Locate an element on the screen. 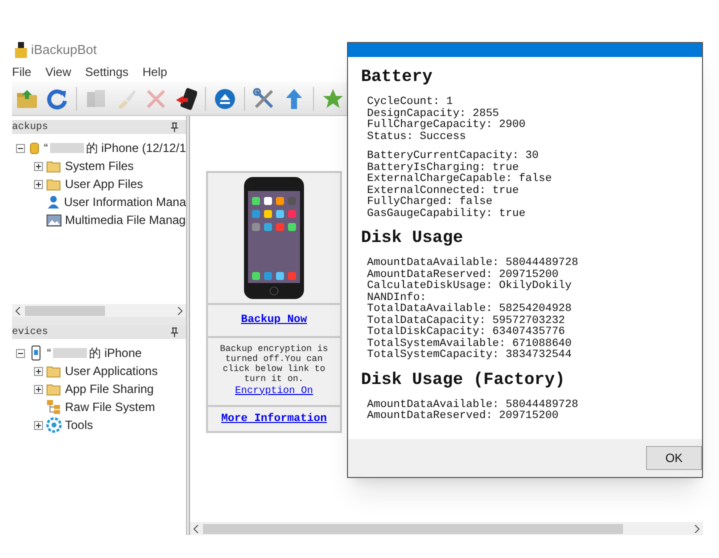 The image size is (719, 558). tree-item: Multimedia File Manag is located at coordinates (125, 220).